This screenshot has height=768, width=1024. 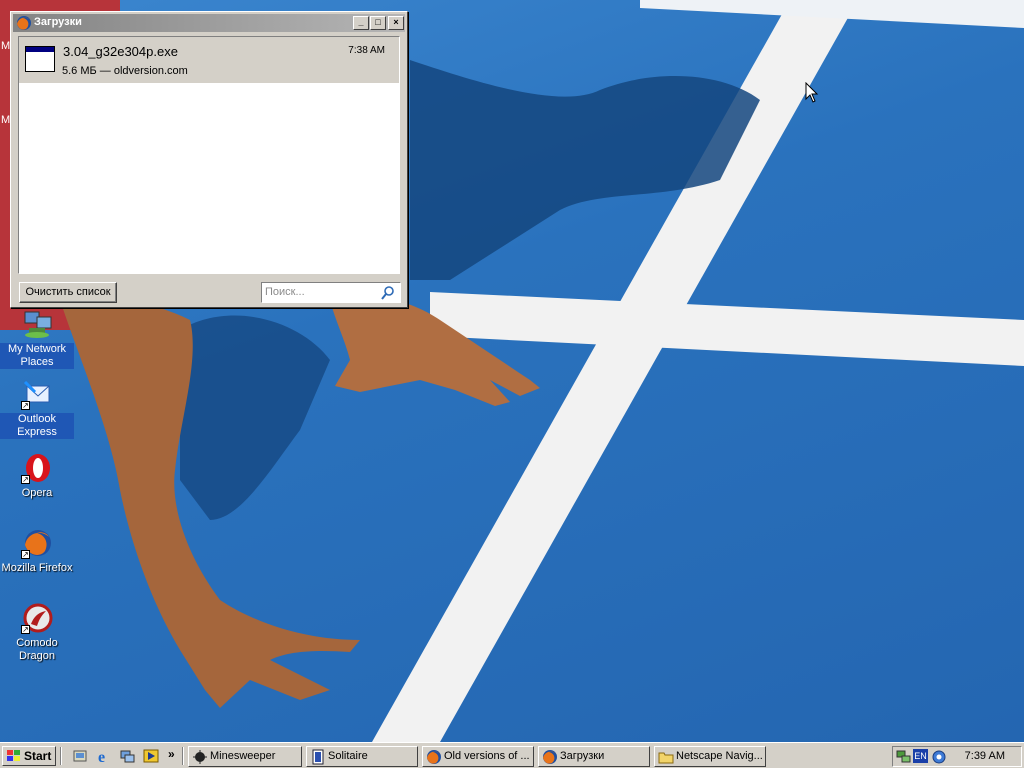 I want to click on desktop-icon-label: My Network Places, so click(x=37, y=356).